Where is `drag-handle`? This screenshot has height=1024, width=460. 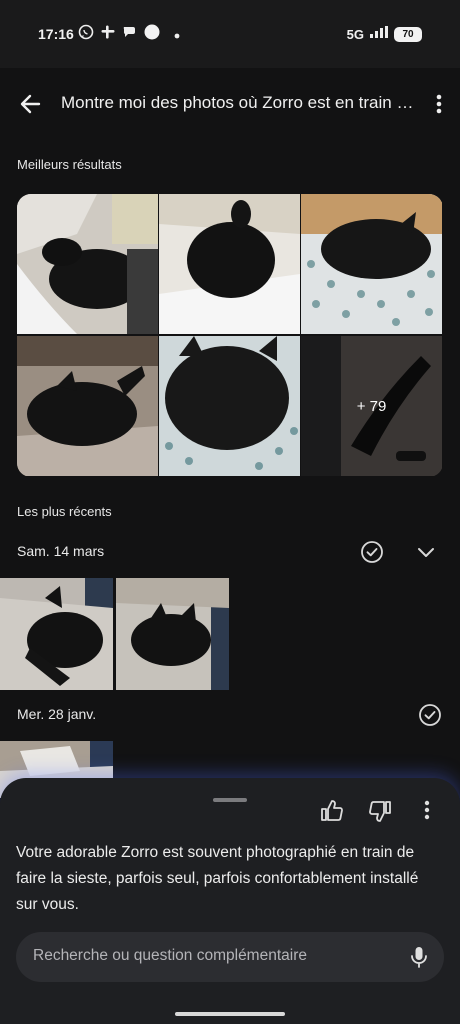
drag-handle is located at coordinates (230, 800).